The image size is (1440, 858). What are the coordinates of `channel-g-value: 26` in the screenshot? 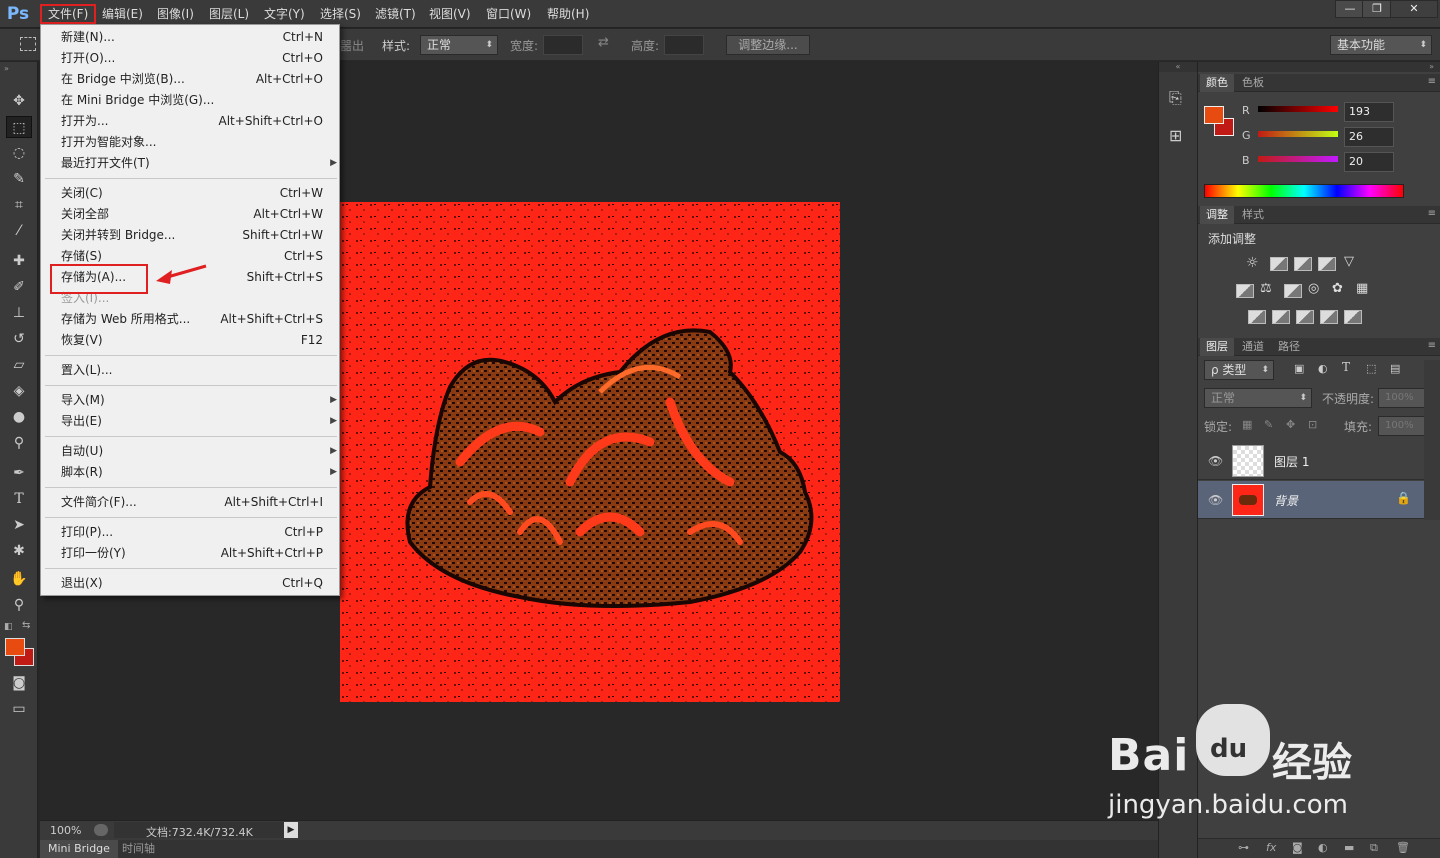 It's located at (1369, 137).